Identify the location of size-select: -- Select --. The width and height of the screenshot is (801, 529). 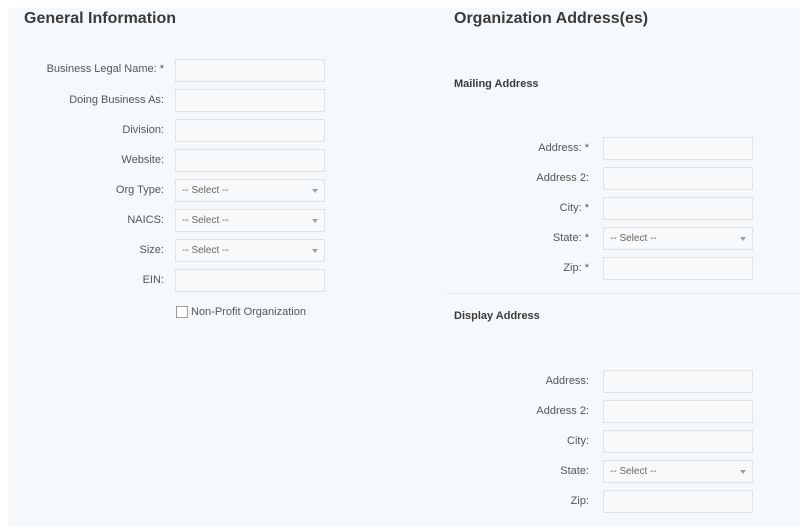
(250, 250).